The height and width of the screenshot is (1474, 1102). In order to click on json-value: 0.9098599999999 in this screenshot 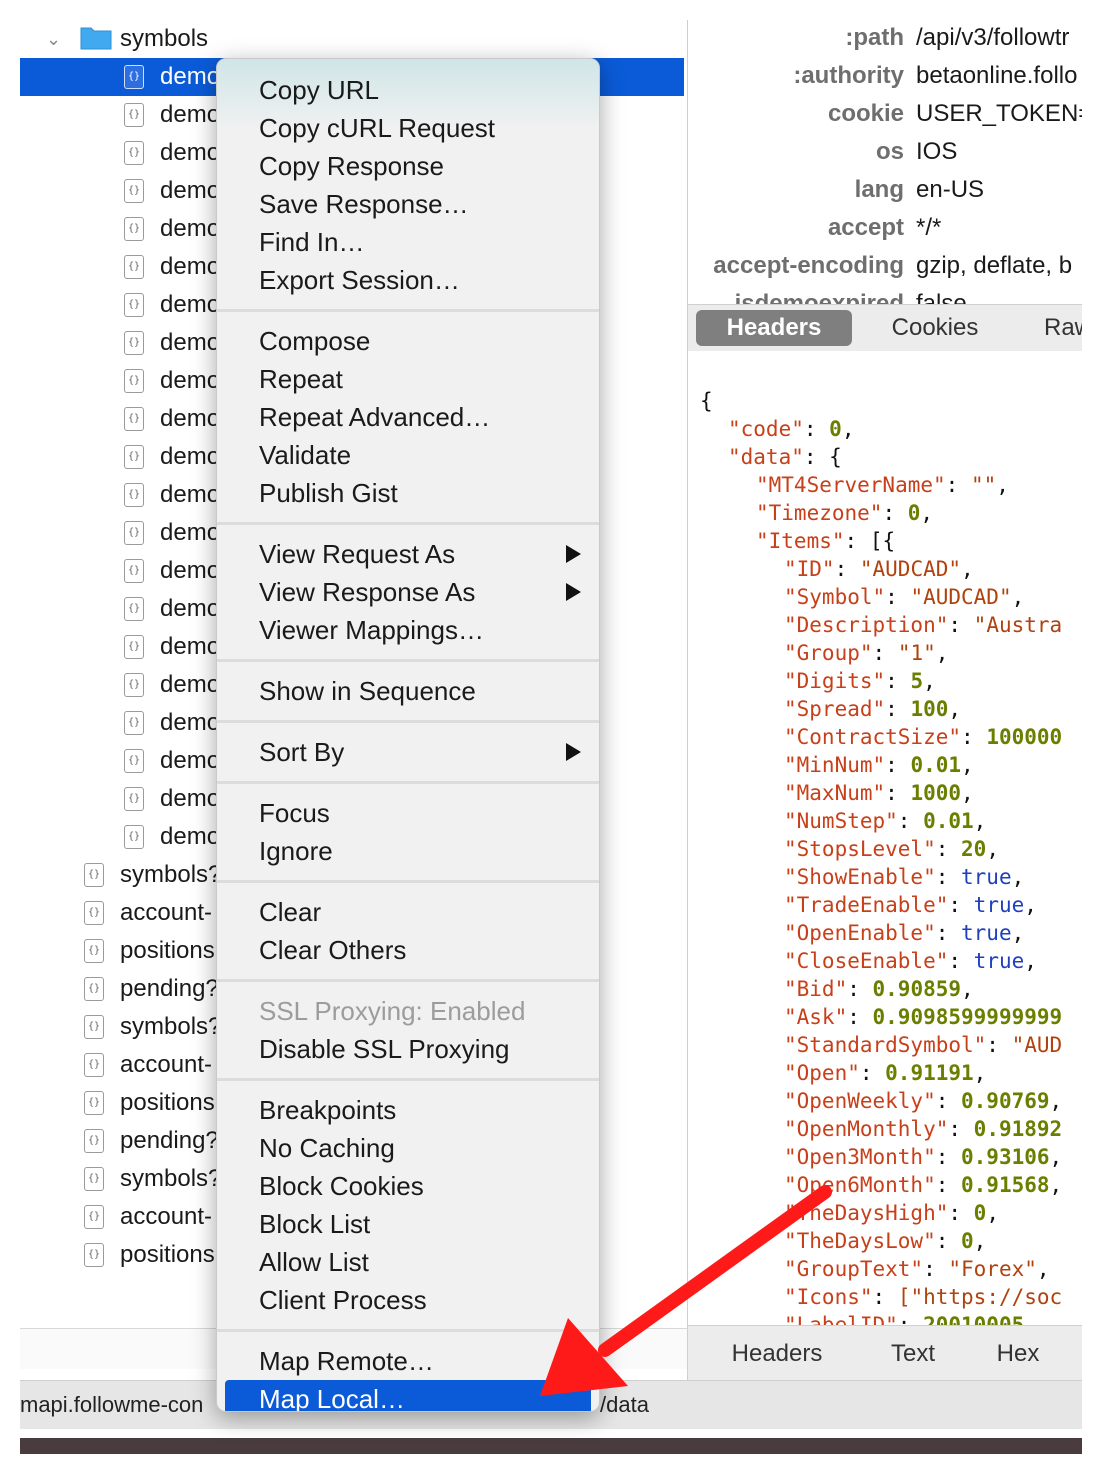, I will do `click(967, 1017)`.